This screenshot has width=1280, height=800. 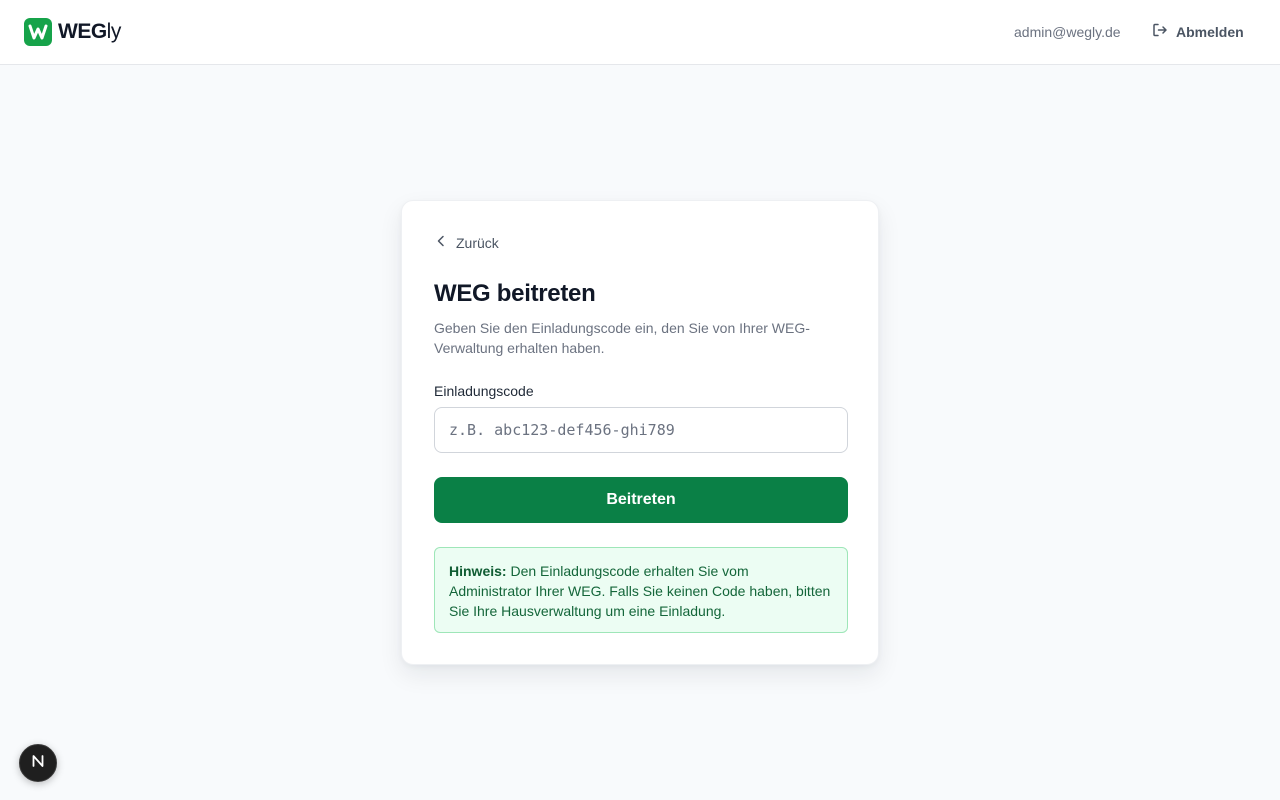 What do you see at coordinates (441, 243) in the screenshot?
I see `chevron-left-icon` at bounding box center [441, 243].